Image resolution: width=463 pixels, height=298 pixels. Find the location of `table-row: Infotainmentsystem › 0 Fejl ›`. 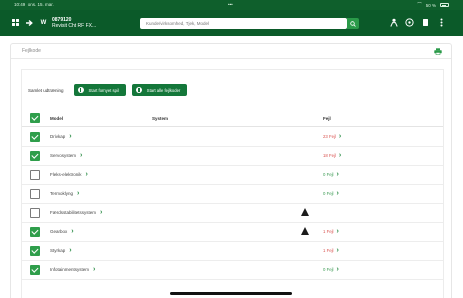

table-row: Infotainmentsystem › 0 Fejl › is located at coordinates (232, 270).